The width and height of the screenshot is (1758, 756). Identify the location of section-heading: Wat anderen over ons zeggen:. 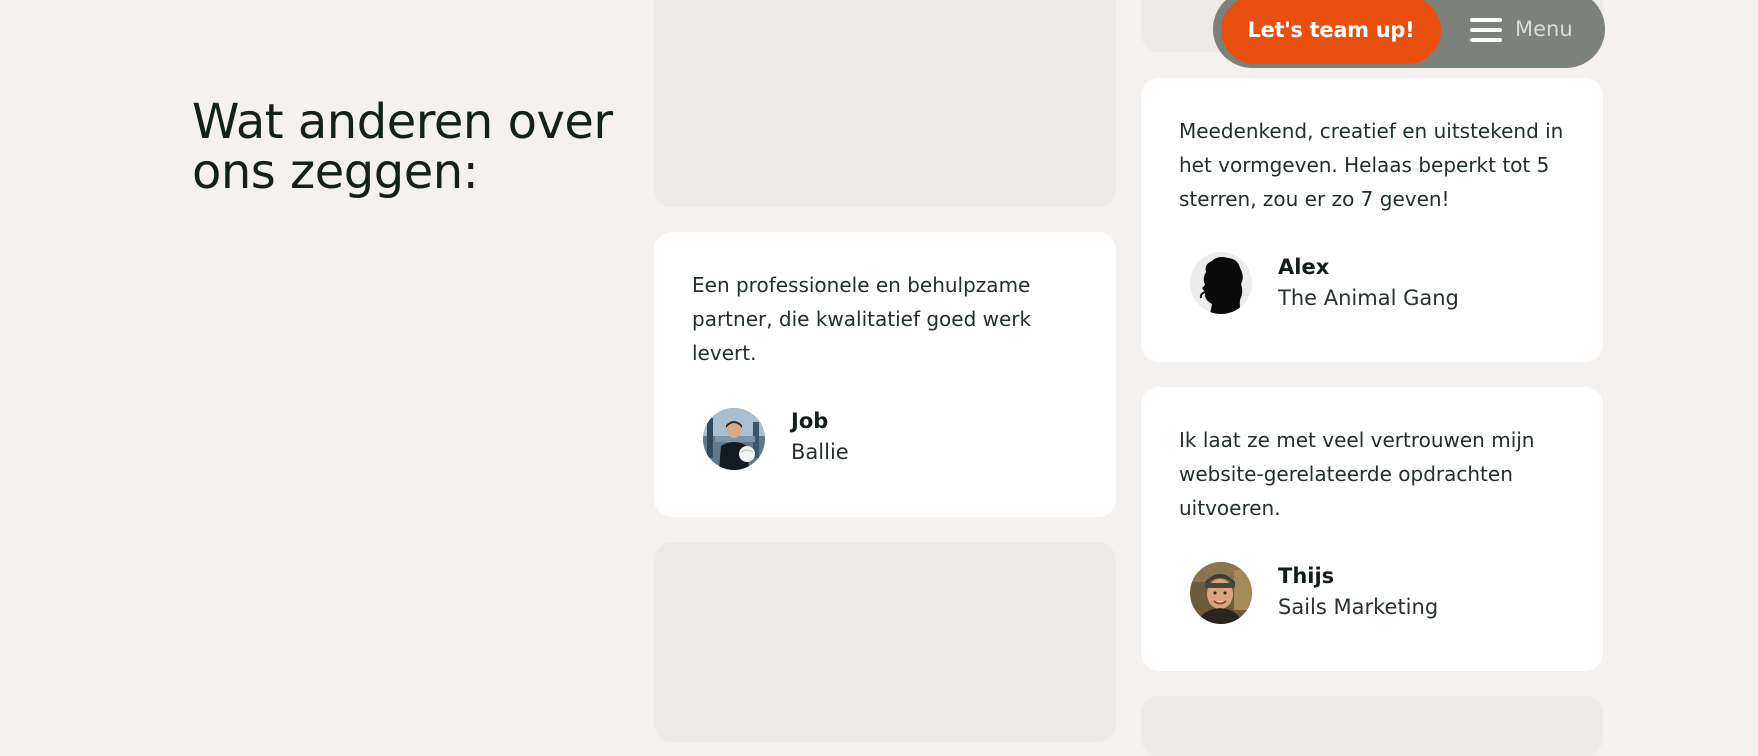
(402, 147).